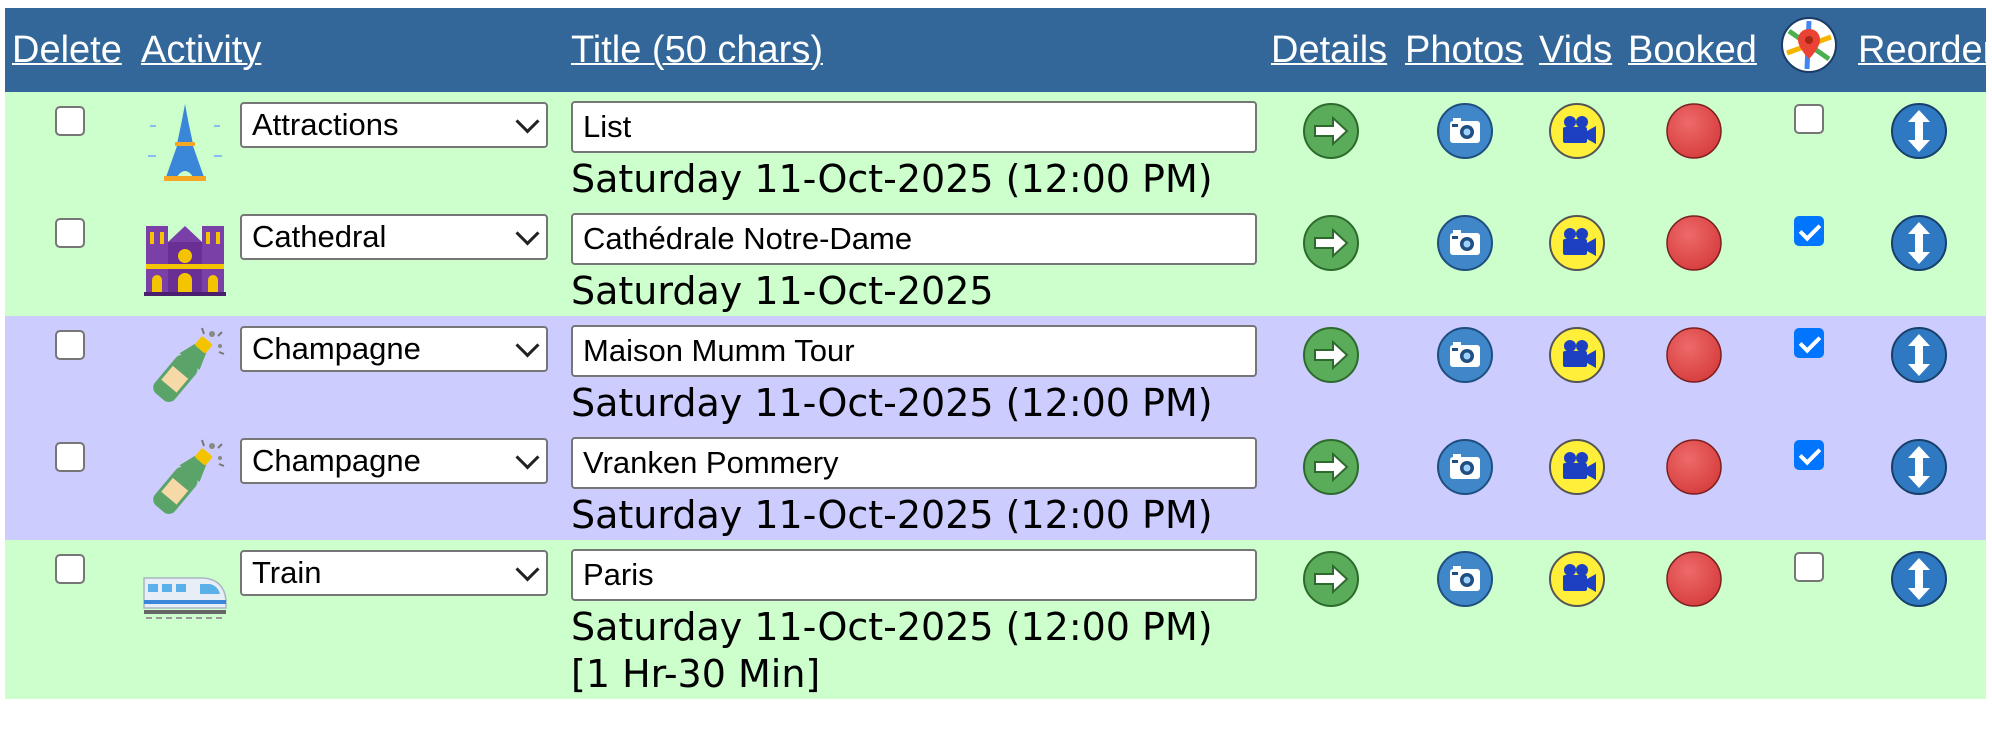 The height and width of the screenshot is (737, 1992). What do you see at coordinates (914, 127) in the screenshot?
I see `title-input: List` at bounding box center [914, 127].